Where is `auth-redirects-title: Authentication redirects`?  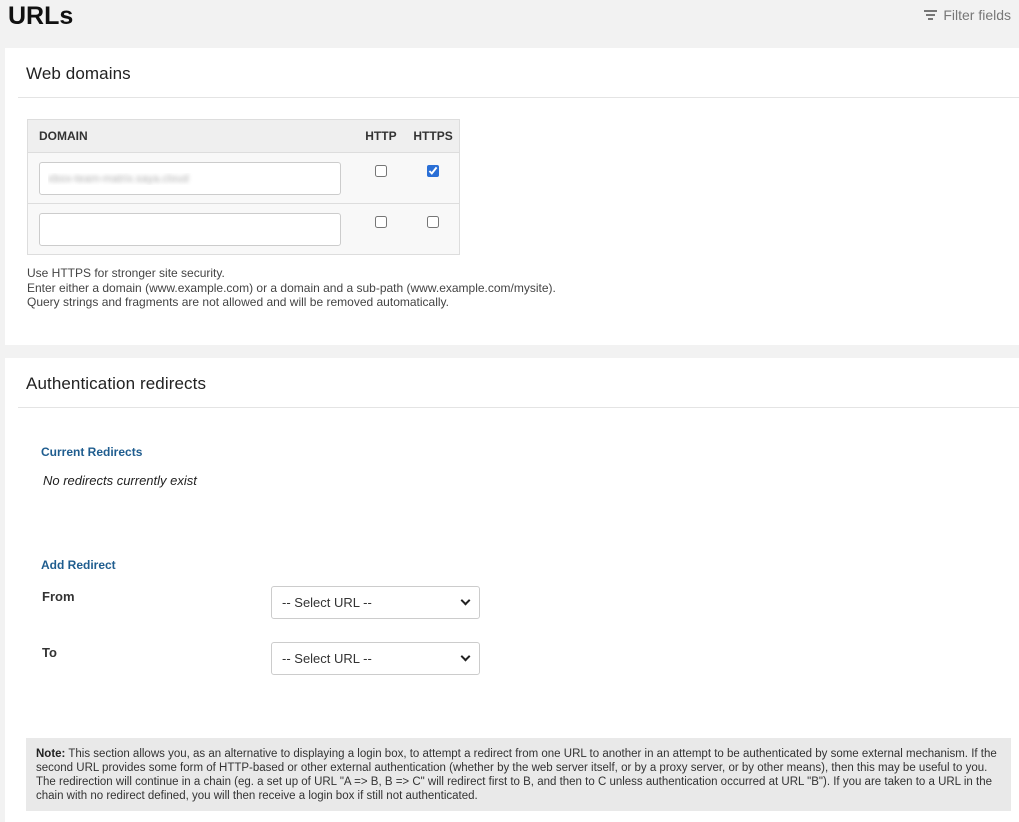 auth-redirects-title: Authentication redirects is located at coordinates (116, 383).